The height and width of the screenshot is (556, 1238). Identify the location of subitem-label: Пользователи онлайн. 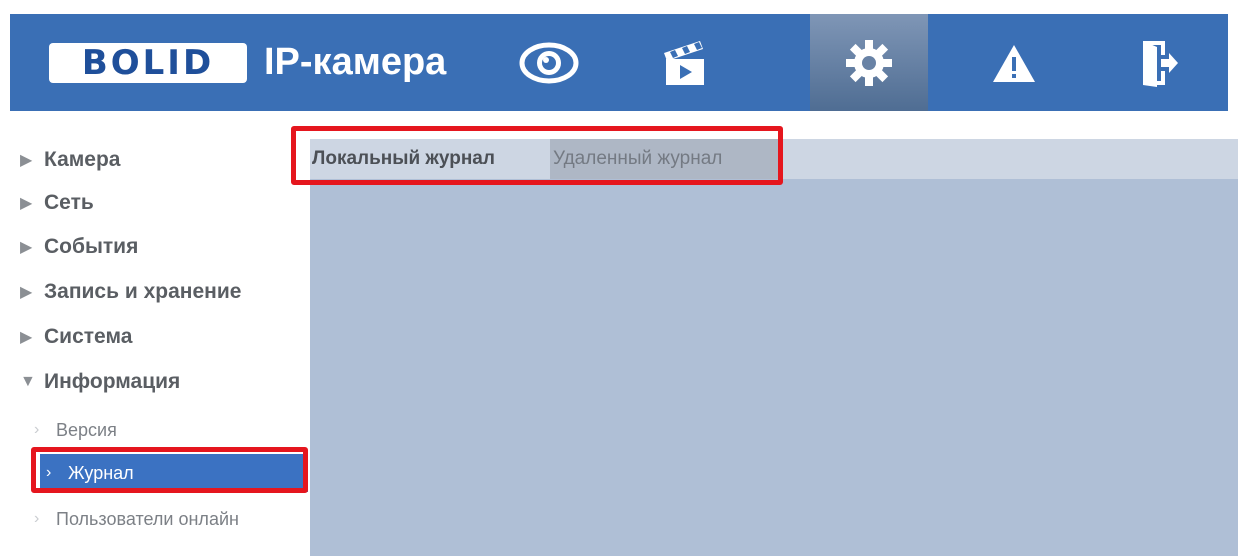
(147, 518).